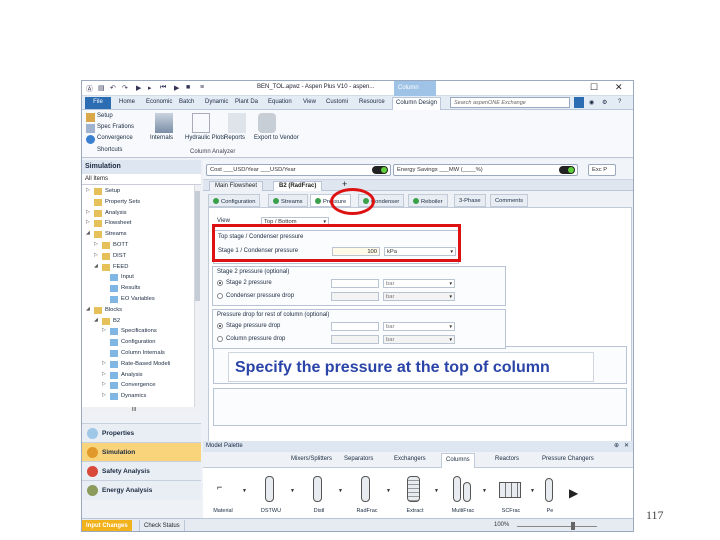 This screenshot has width=720, height=540. I want to click on palette-tab-reactors: Reactors, so click(507, 459).